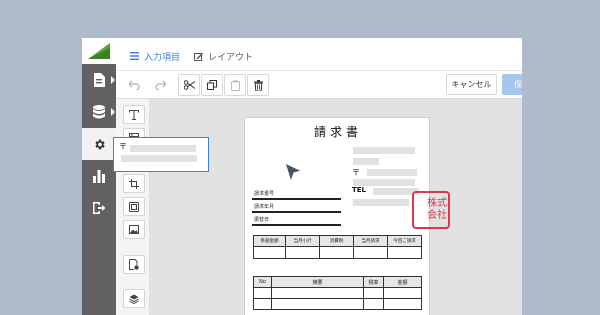 This screenshot has width=600, height=315. Describe the element at coordinates (162, 57) in the screenshot. I see `tab-label: 入力項目` at that location.